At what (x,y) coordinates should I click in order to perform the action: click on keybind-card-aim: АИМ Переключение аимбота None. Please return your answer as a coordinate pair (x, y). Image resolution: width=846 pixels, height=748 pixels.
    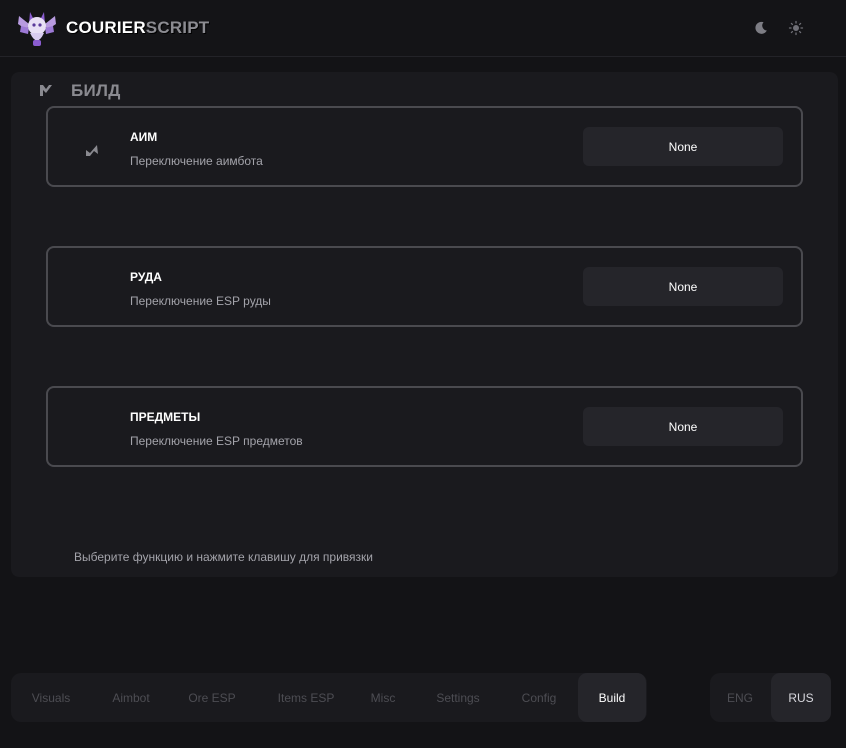
    Looking at the image, I should click on (424, 146).